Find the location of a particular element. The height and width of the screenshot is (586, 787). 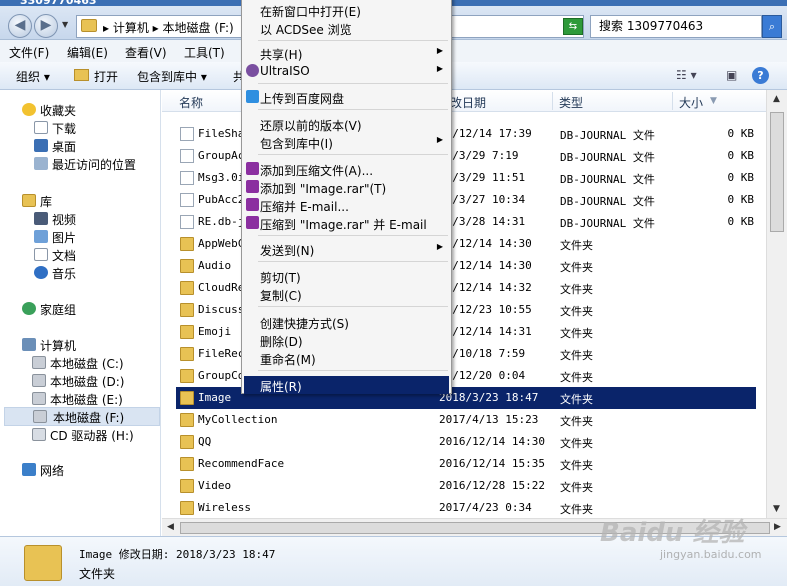

menu-view: 查看(V) is located at coordinates (146, 52).